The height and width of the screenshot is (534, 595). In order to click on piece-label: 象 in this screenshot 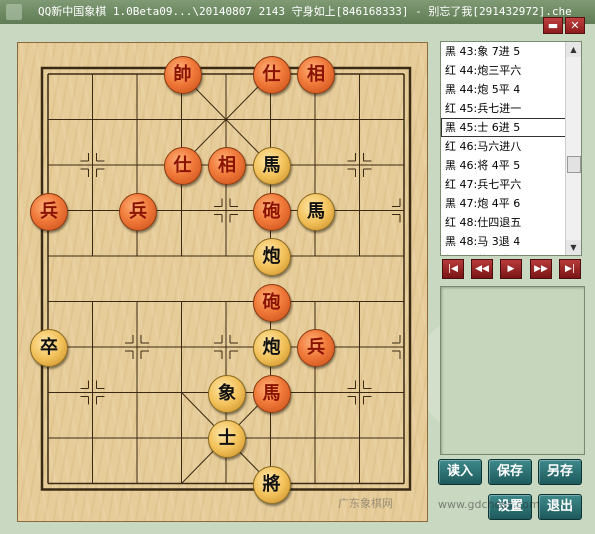, I will do `click(227, 393)`.